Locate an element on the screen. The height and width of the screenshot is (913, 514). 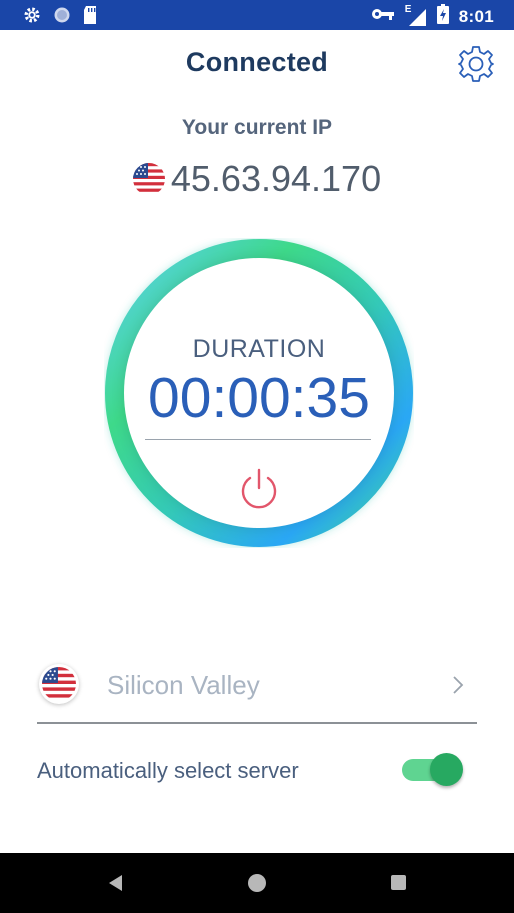
back-icon is located at coordinates (115, 883).